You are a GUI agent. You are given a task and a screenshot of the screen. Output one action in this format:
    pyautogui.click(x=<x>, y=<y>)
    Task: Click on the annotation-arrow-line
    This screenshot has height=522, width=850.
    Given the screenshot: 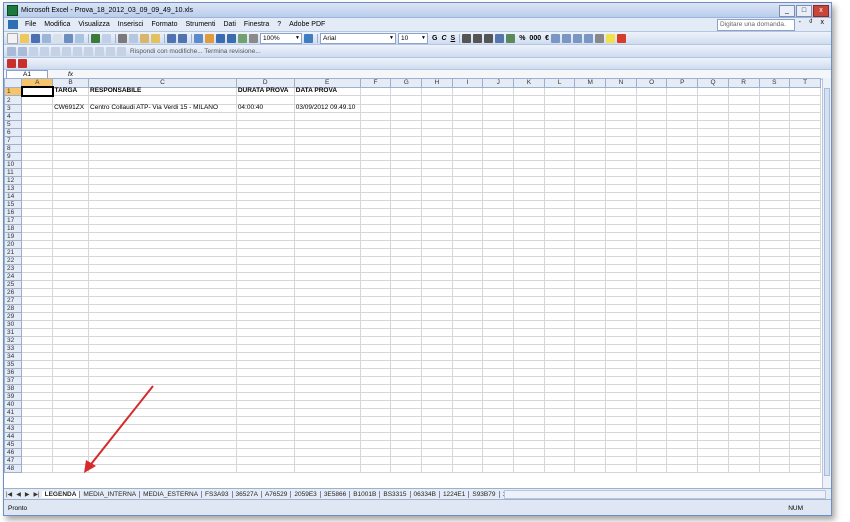 What is the action you would take?
    pyautogui.click(x=120, y=427)
    